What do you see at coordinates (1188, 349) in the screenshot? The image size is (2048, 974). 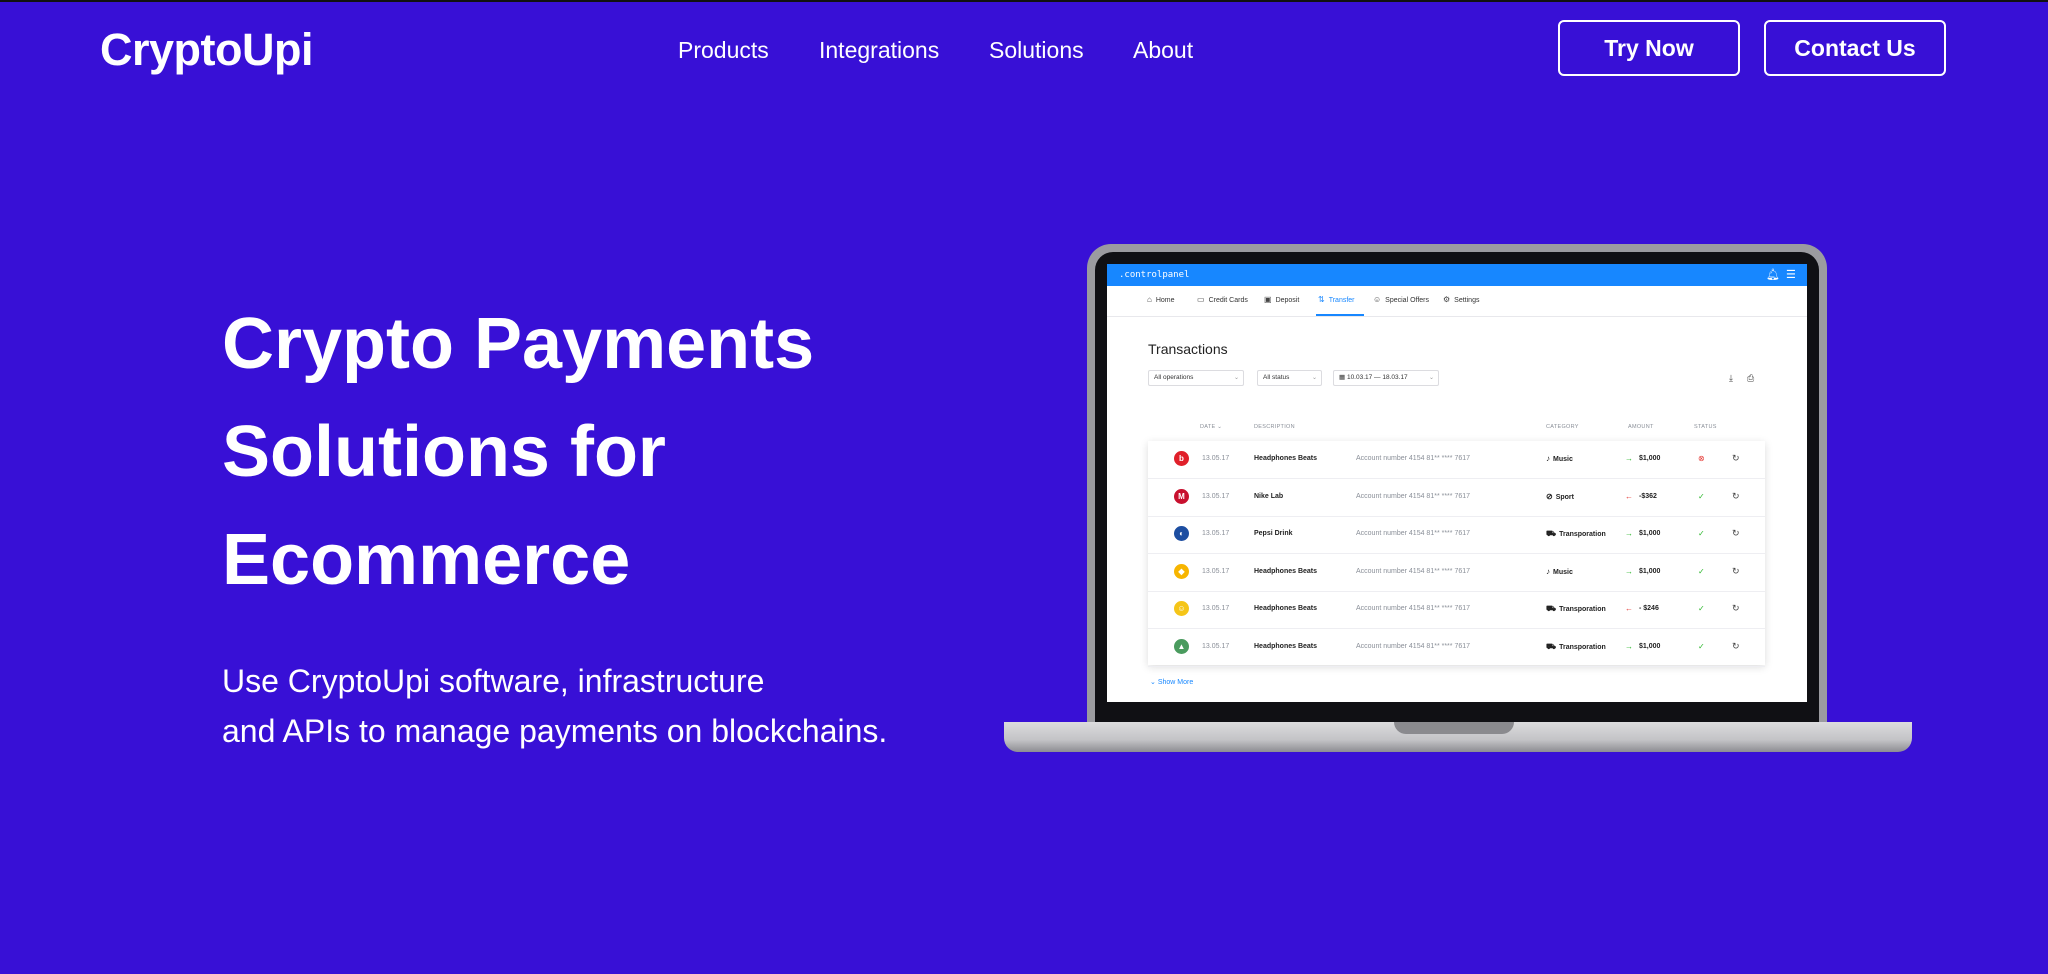 I see `transactions-title: Transactions` at bounding box center [1188, 349].